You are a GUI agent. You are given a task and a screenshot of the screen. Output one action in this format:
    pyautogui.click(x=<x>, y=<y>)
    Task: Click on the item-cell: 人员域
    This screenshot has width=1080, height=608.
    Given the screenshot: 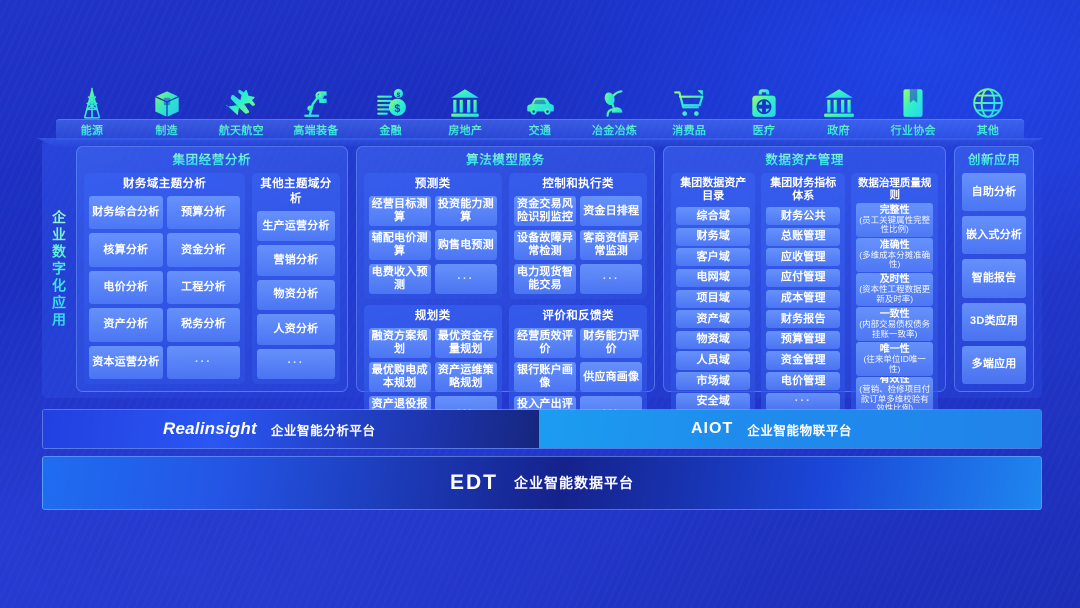 What is the action you would take?
    pyautogui.click(x=713, y=360)
    